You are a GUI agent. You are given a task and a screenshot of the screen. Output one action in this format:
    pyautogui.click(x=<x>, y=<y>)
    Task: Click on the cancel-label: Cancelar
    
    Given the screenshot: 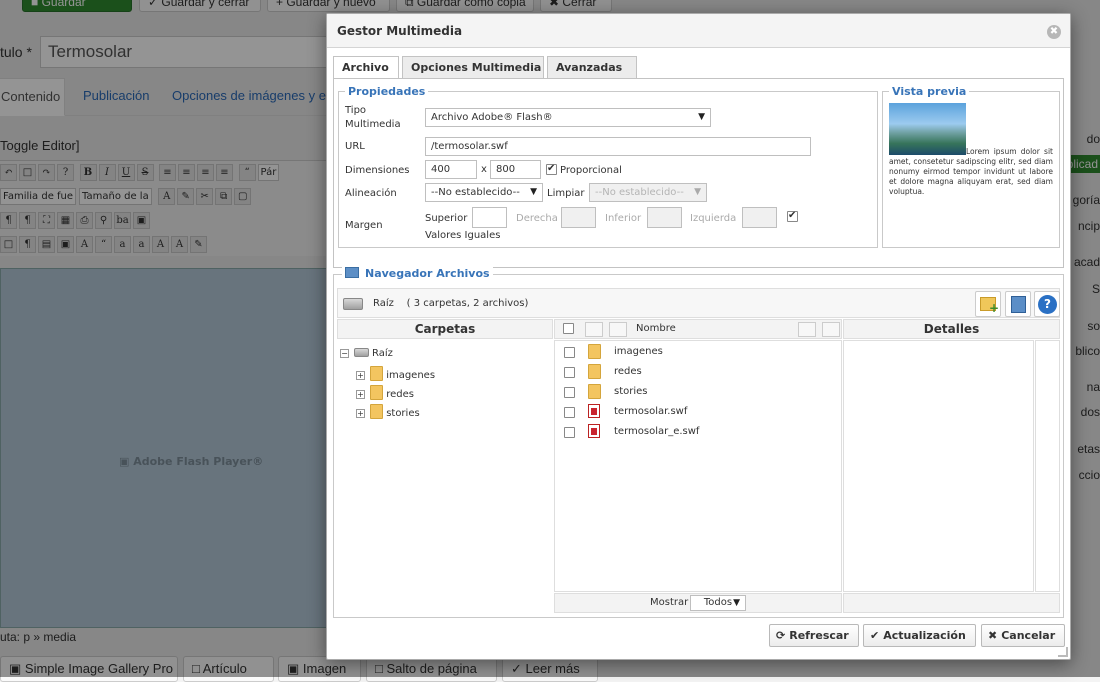 What is the action you would take?
    pyautogui.click(x=1028, y=635)
    